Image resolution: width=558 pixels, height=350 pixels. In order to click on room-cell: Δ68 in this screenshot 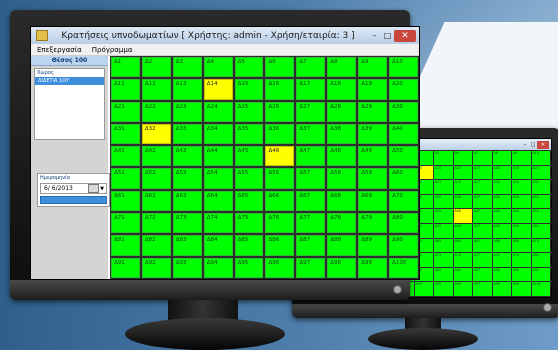, I will do `click(501, 245)`.